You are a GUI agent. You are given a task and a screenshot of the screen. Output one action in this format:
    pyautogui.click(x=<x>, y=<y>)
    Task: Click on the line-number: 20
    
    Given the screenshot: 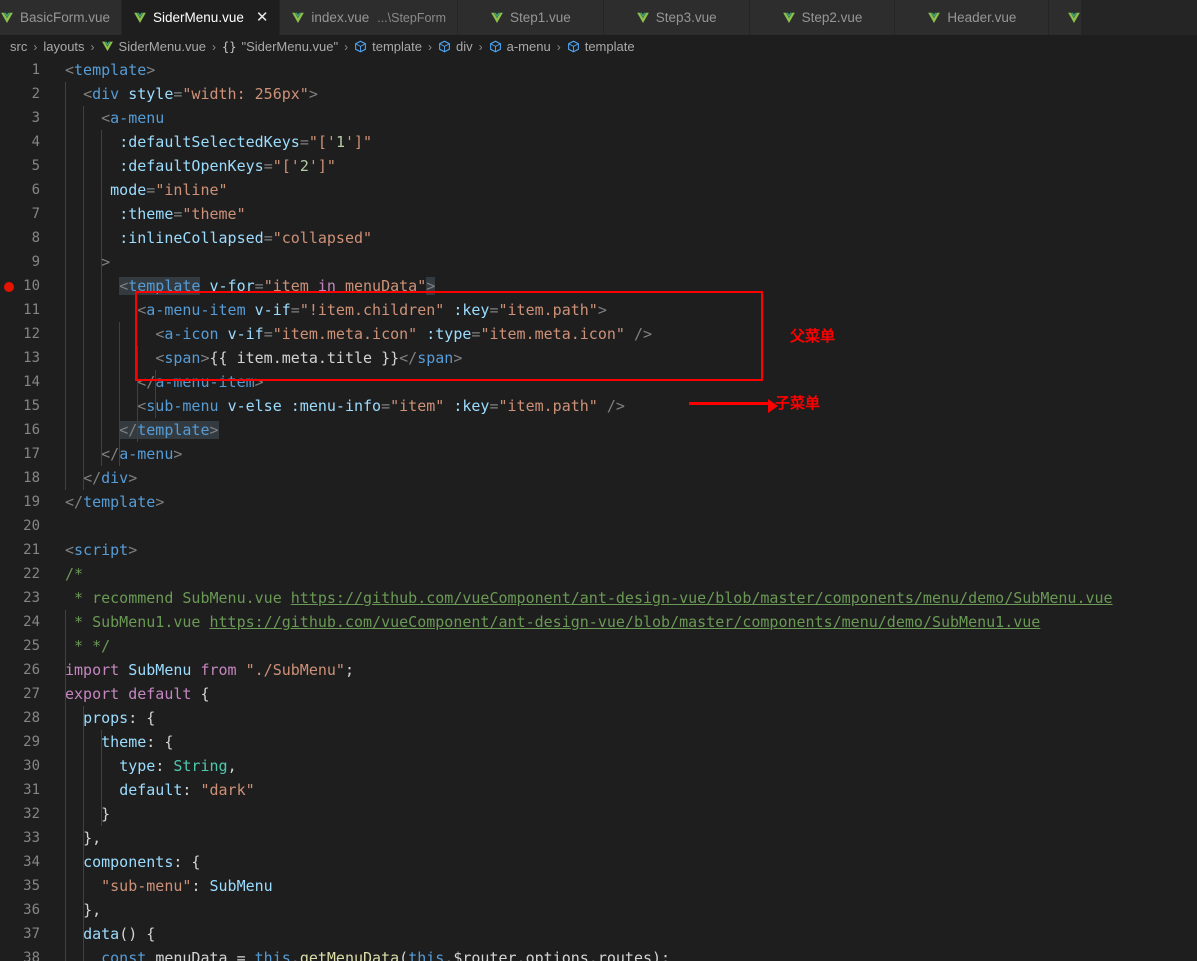 What is the action you would take?
    pyautogui.click(x=31, y=526)
    